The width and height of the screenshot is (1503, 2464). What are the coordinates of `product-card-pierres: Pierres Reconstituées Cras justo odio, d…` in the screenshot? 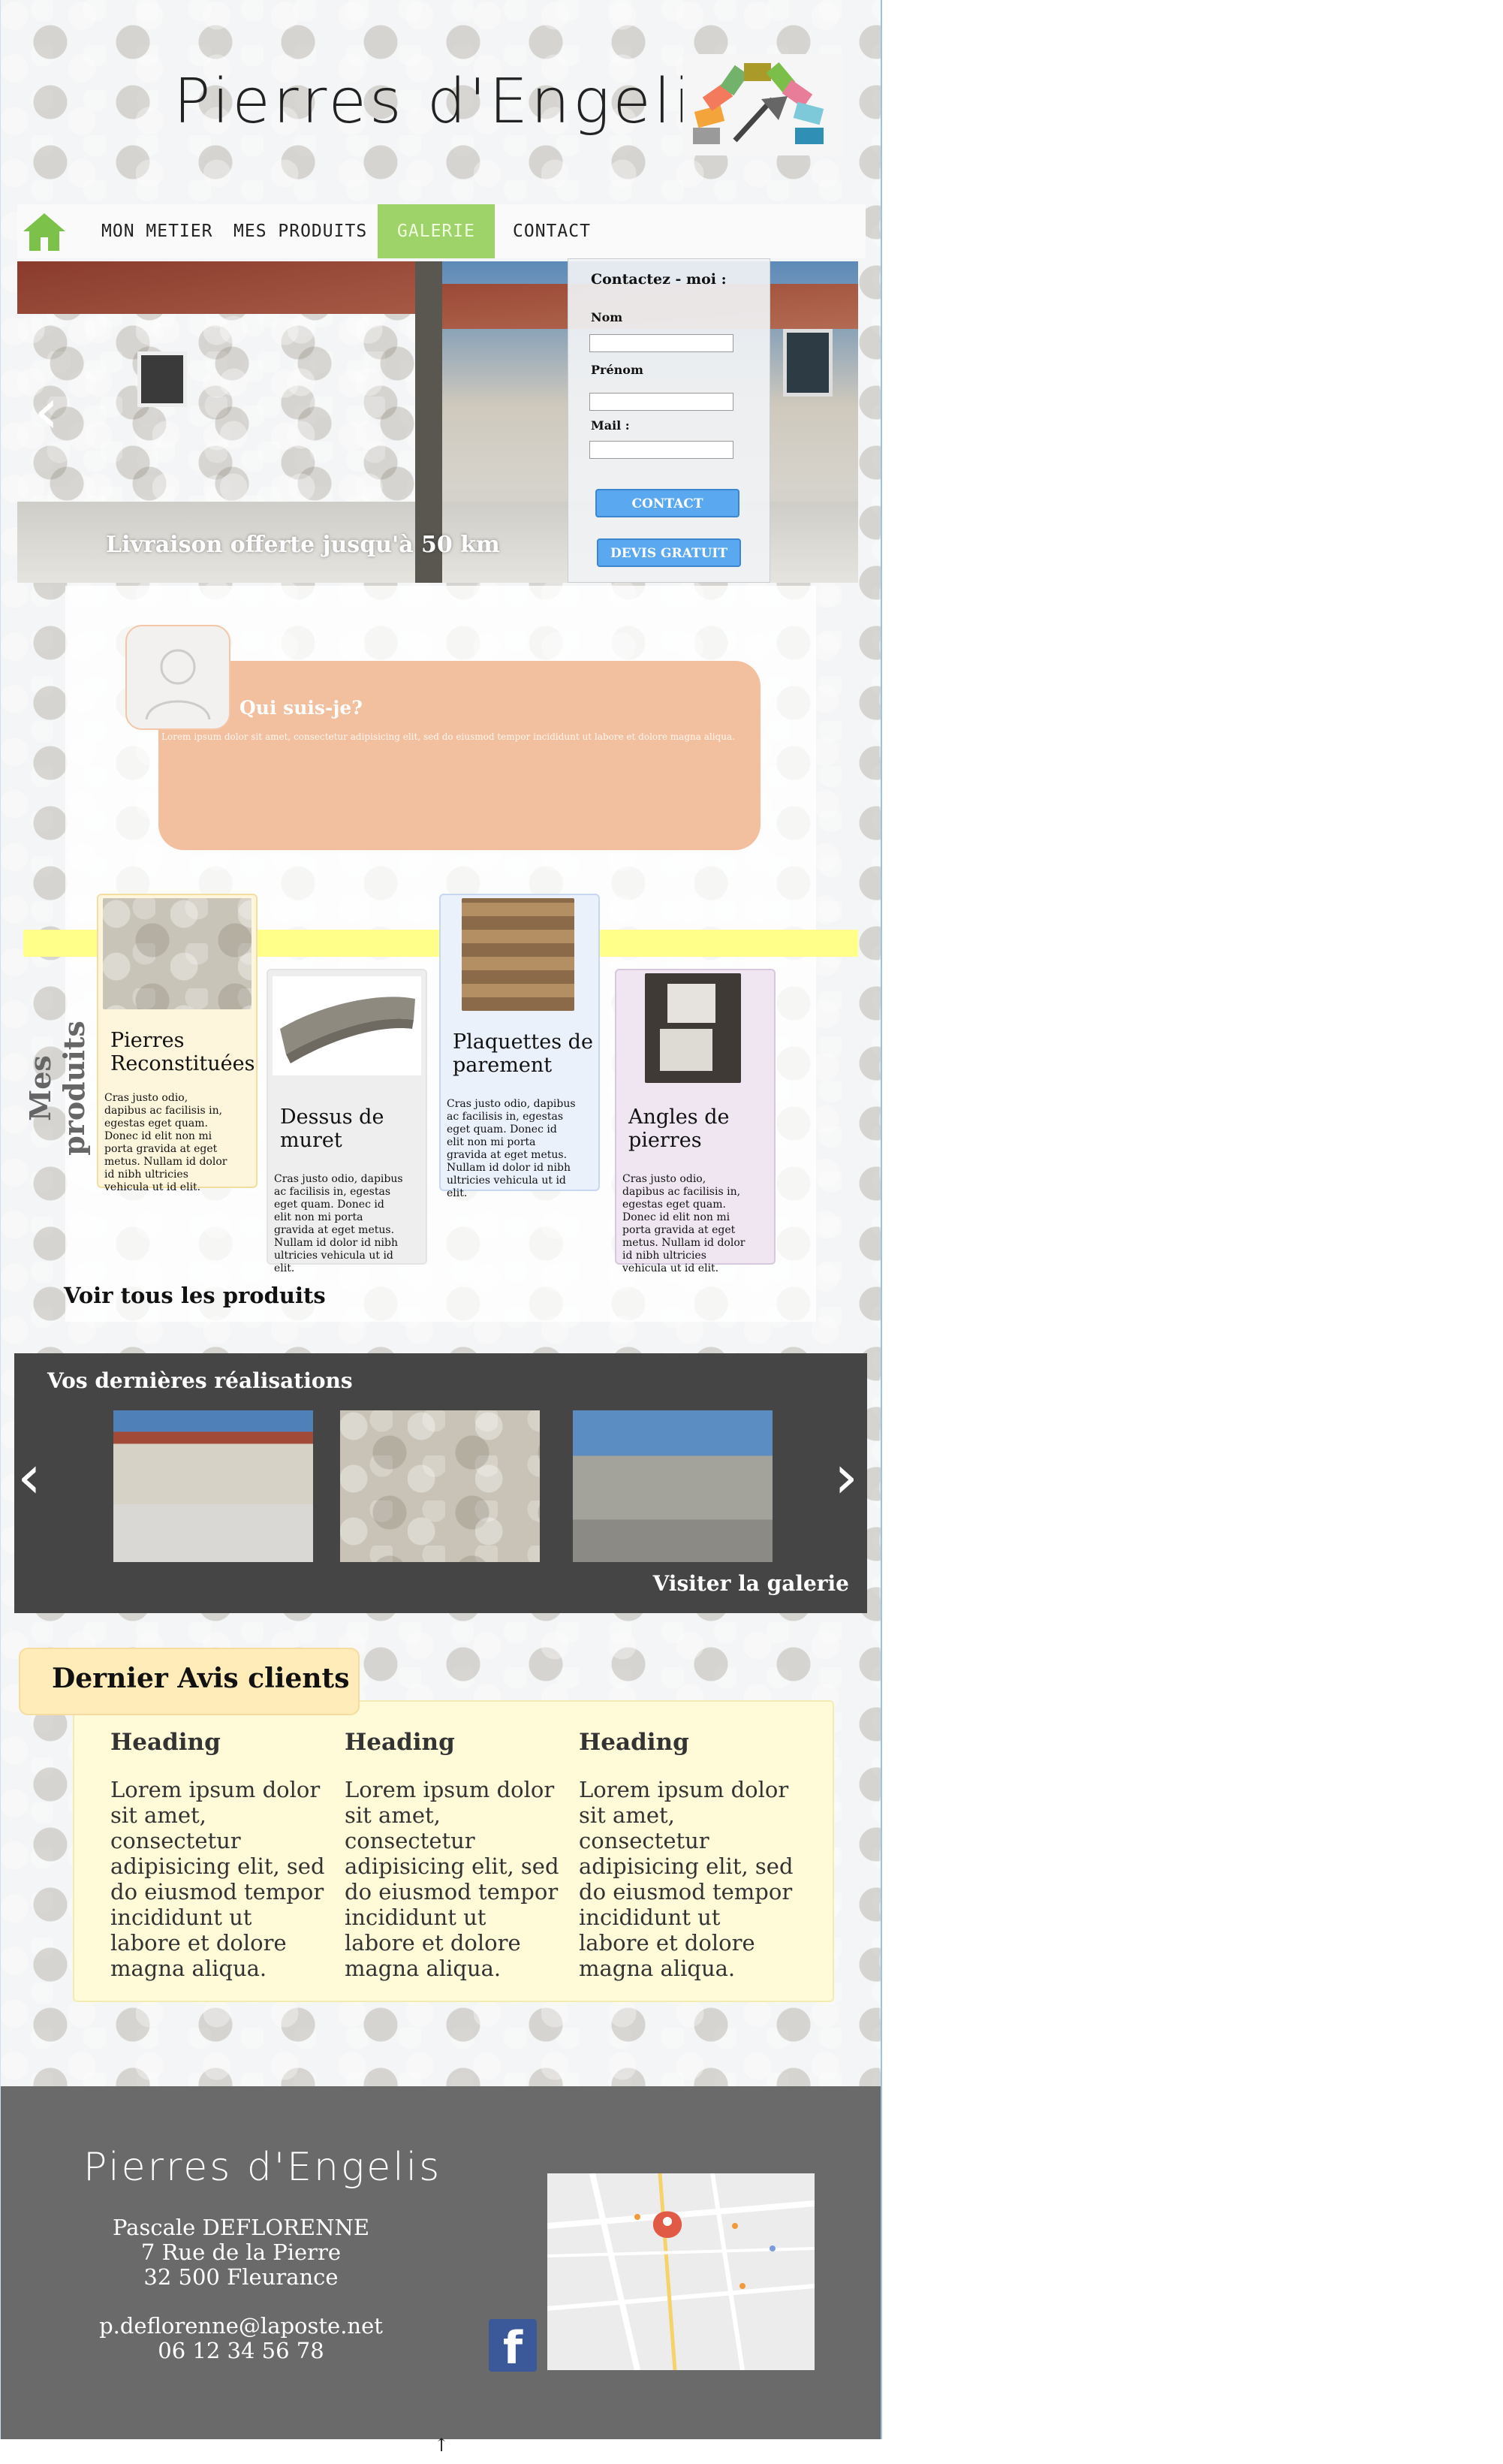 It's located at (177, 1044).